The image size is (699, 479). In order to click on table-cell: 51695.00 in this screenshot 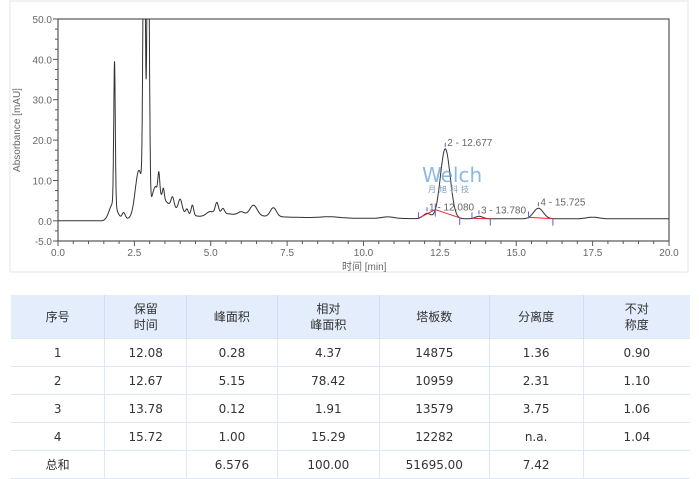, I will do `click(434, 465)`.